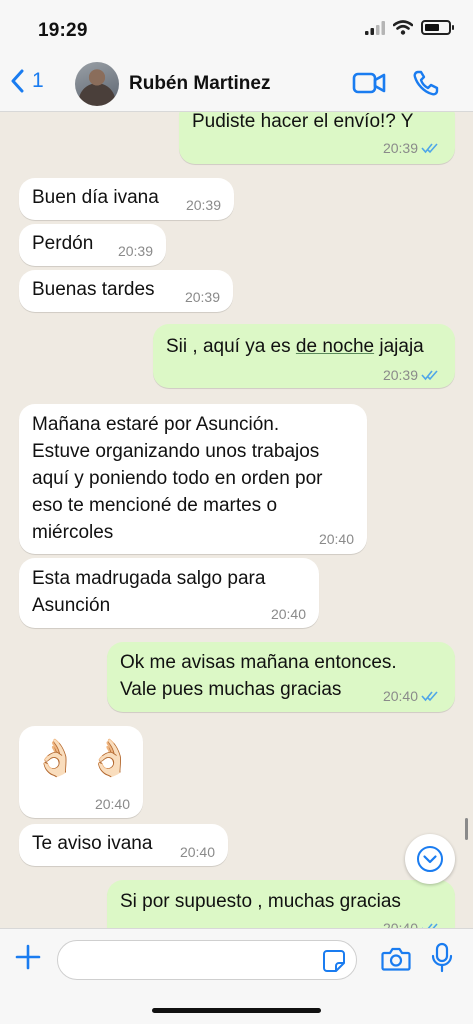 Image resolution: width=473 pixels, height=1024 pixels. Describe the element at coordinates (95, 197) in the screenshot. I see `message-text: Buen día ivana` at that location.